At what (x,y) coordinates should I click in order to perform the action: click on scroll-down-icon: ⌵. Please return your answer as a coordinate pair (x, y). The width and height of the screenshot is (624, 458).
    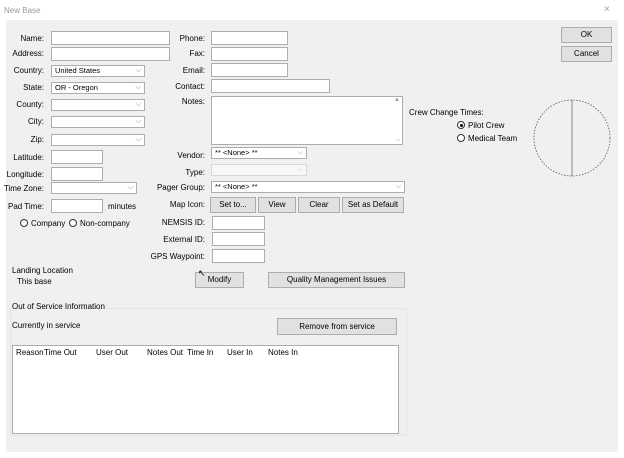
    Looking at the image, I should click on (397, 140).